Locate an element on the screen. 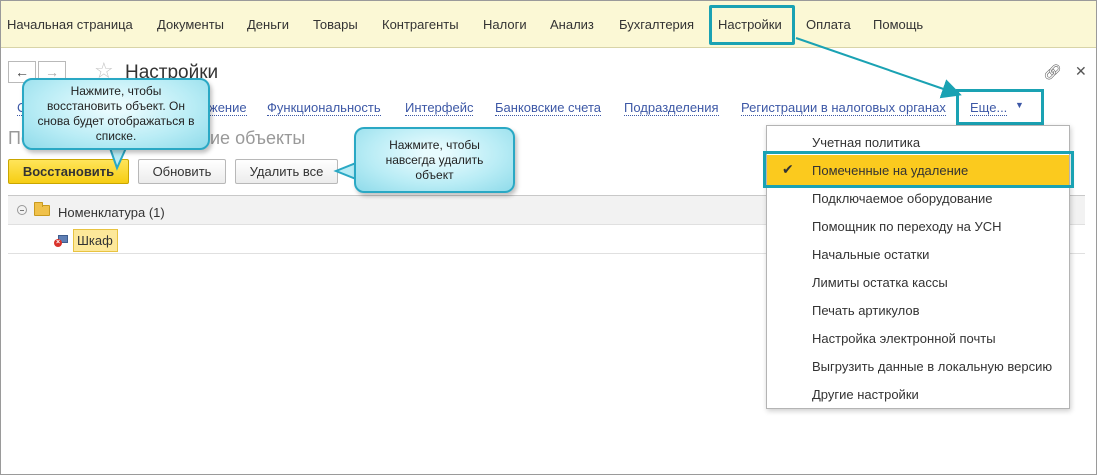 The height and width of the screenshot is (475, 1097). delete-callout: Нажмите, чтобы навсегда удалить объект is located at coordinates (434, 160).